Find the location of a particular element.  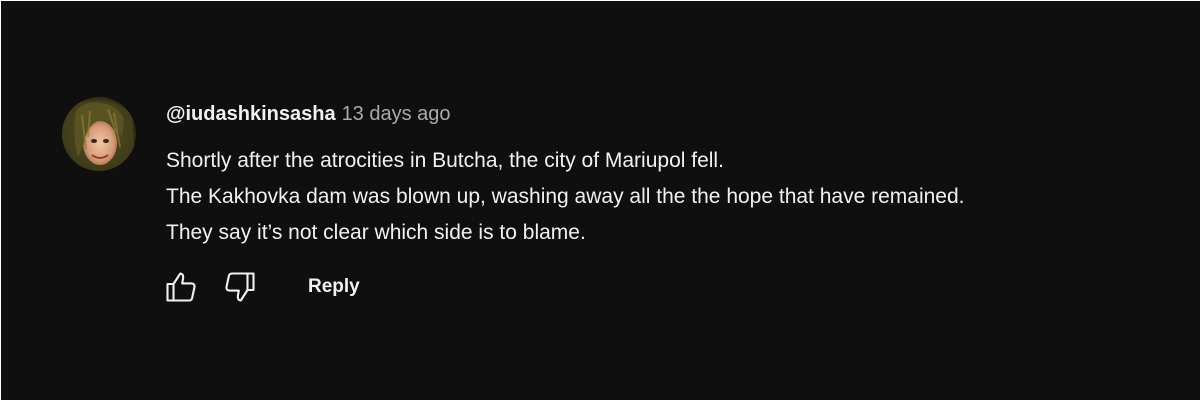

comment-header: @iudashkinsasha 13 days ago is located at coordinates (308, 115).